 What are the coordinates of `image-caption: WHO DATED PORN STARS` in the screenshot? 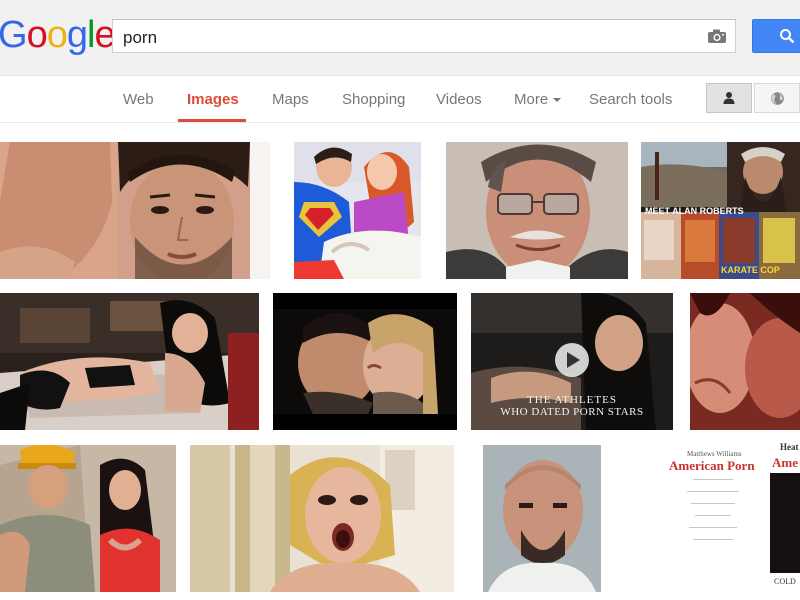 It's located at (572, 412).